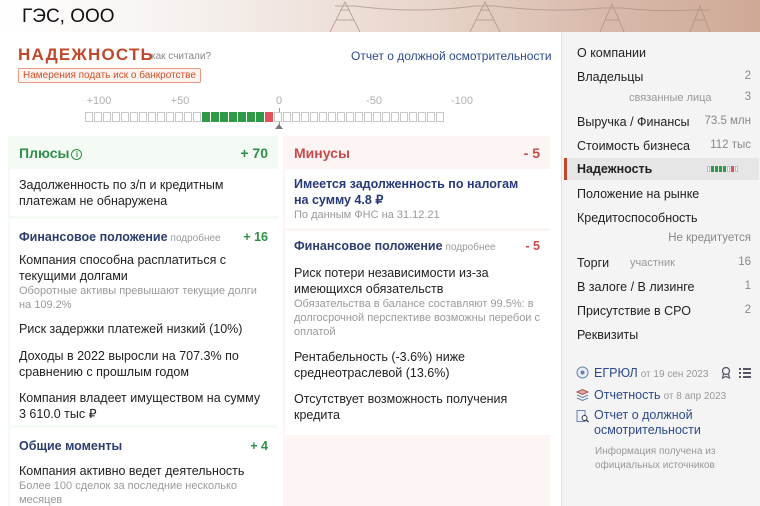 Image resolution: width=760 pixels, height=506 pixels. I want to click on company-name: ГЭС, ООО, so click(68, 16).